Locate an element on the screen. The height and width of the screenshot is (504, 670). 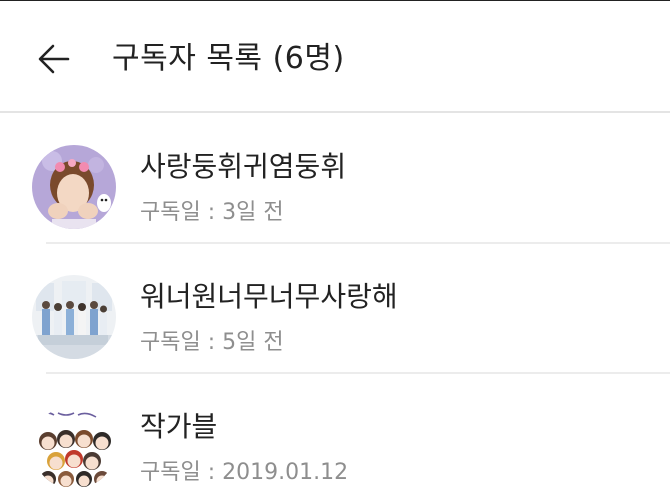
arrow-left-icon is located at coordinates (54, 59).